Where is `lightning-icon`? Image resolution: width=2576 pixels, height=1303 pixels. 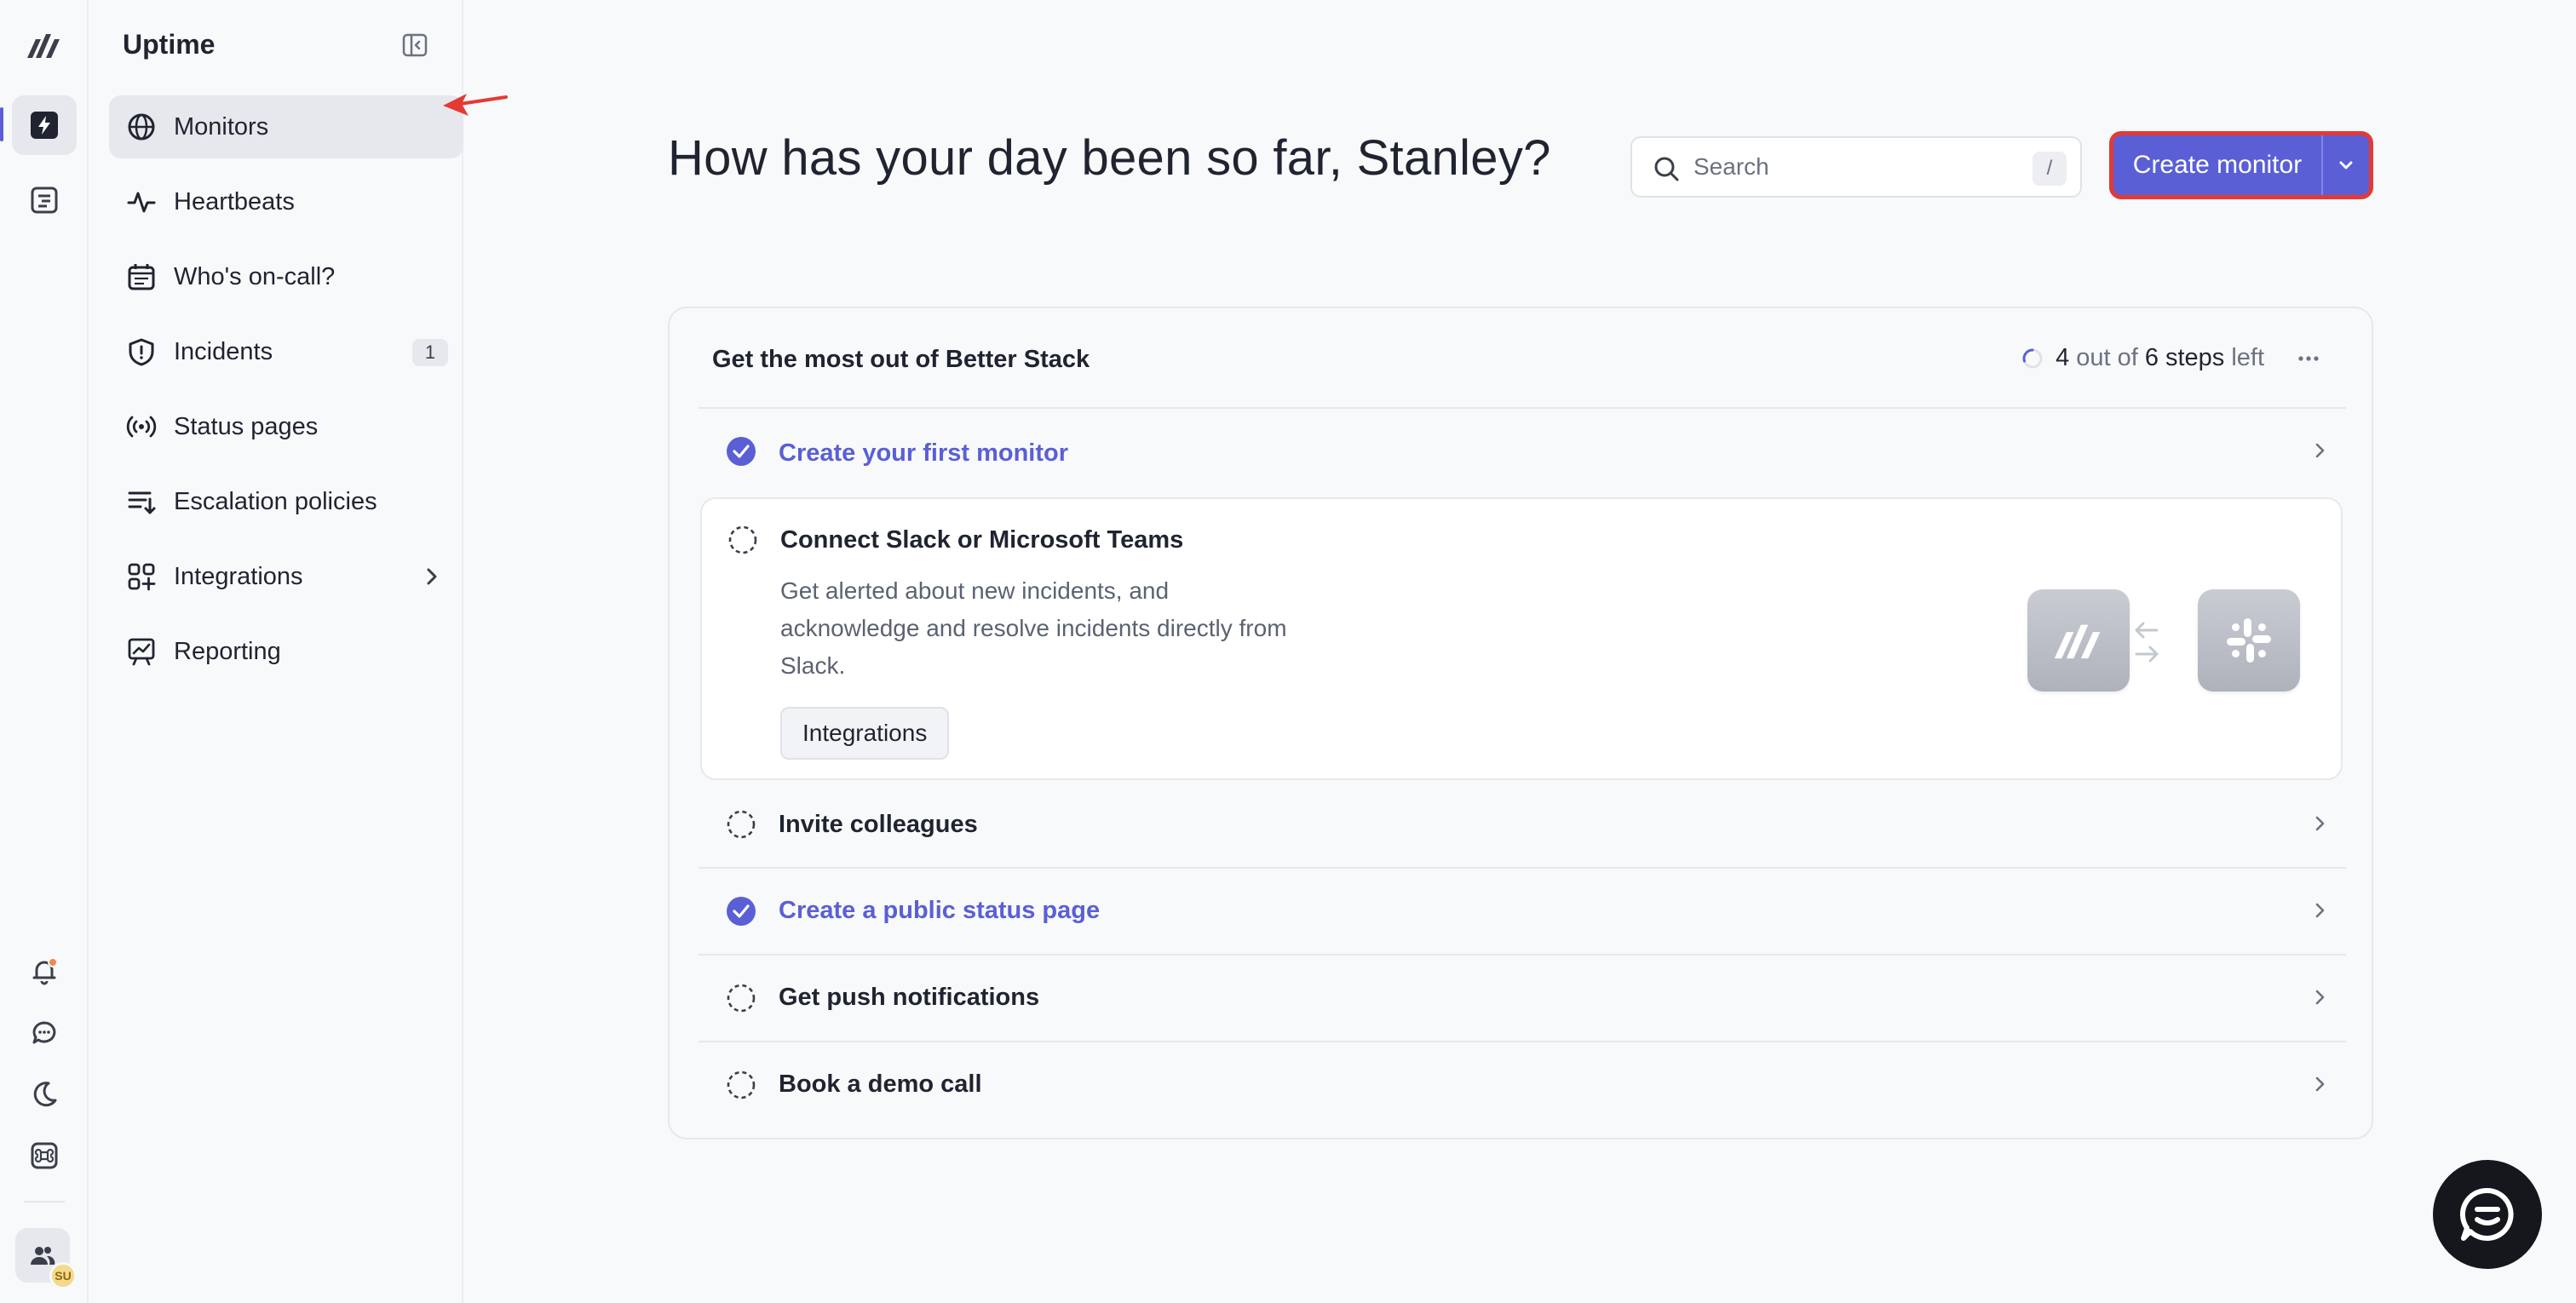
lightning-icon is located at coordinates (45, 125).